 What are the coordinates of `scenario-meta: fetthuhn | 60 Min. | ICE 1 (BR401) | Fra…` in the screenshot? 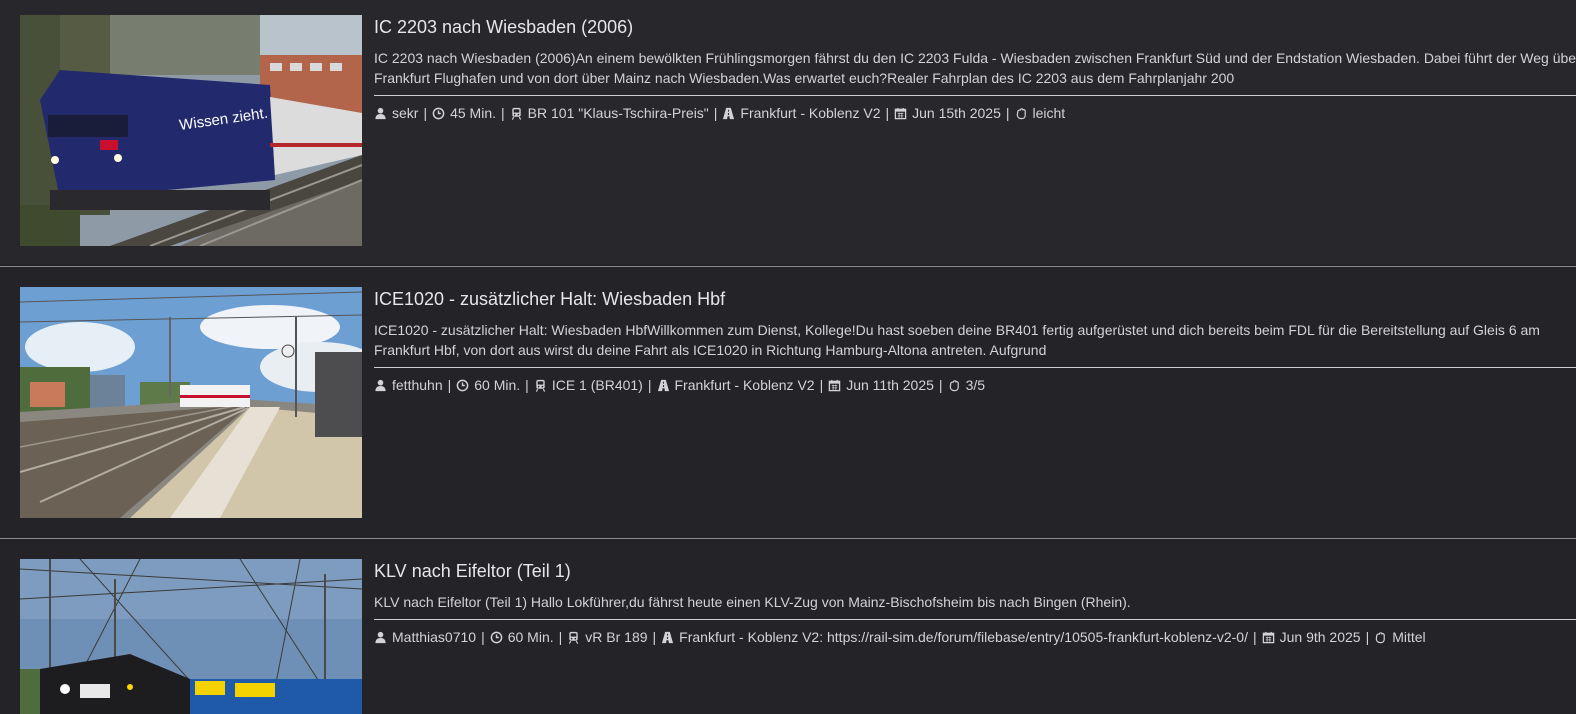 It's located at (975, 385).